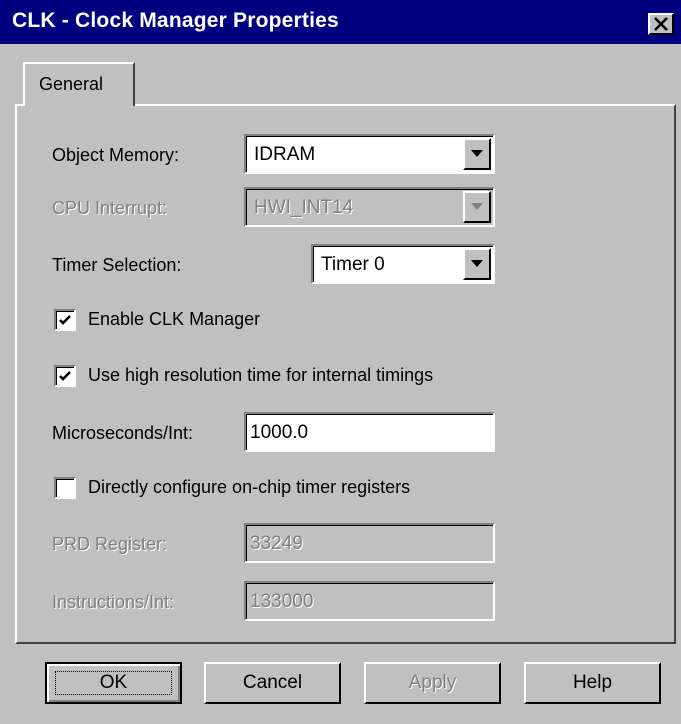  I want to click on cpu-interrupt-dropdown-button, so click(477, 207).